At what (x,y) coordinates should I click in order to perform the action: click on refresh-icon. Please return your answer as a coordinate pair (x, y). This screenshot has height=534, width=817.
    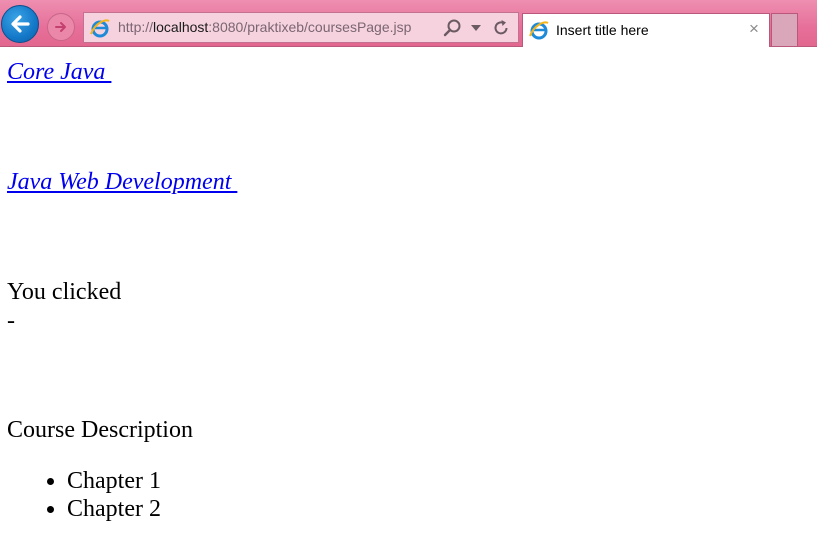
    Looking at the image, I should click on (501, 28).